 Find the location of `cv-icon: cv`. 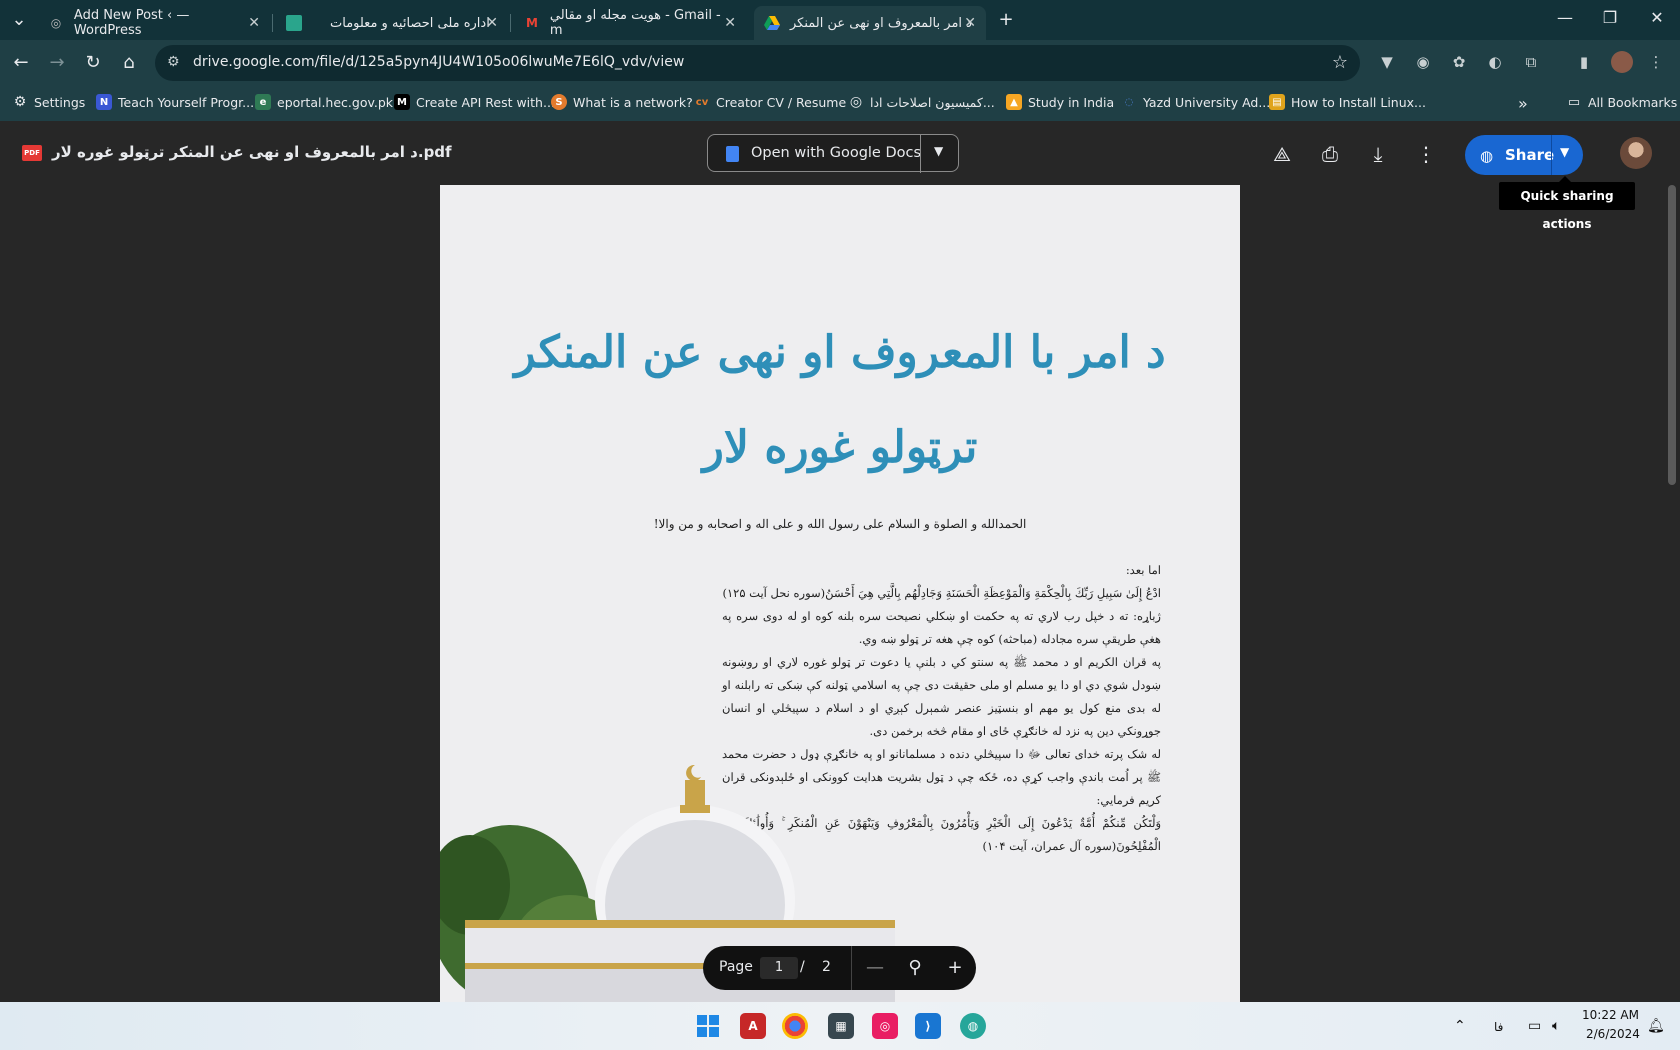

cv-icon: cv is located at coordinates (702, 102).